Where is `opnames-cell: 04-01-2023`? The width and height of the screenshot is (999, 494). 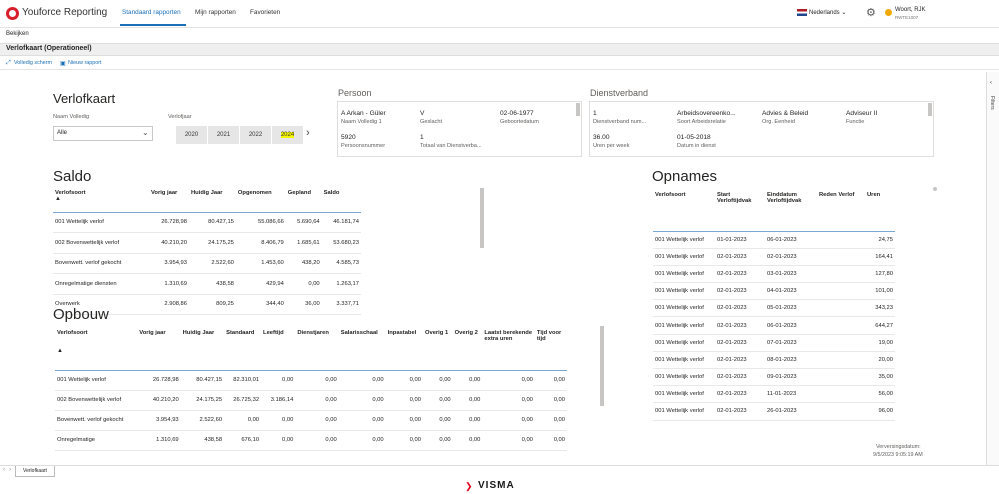
opnames-cell: 04-01-2023 is located at coordinates (782, 291).